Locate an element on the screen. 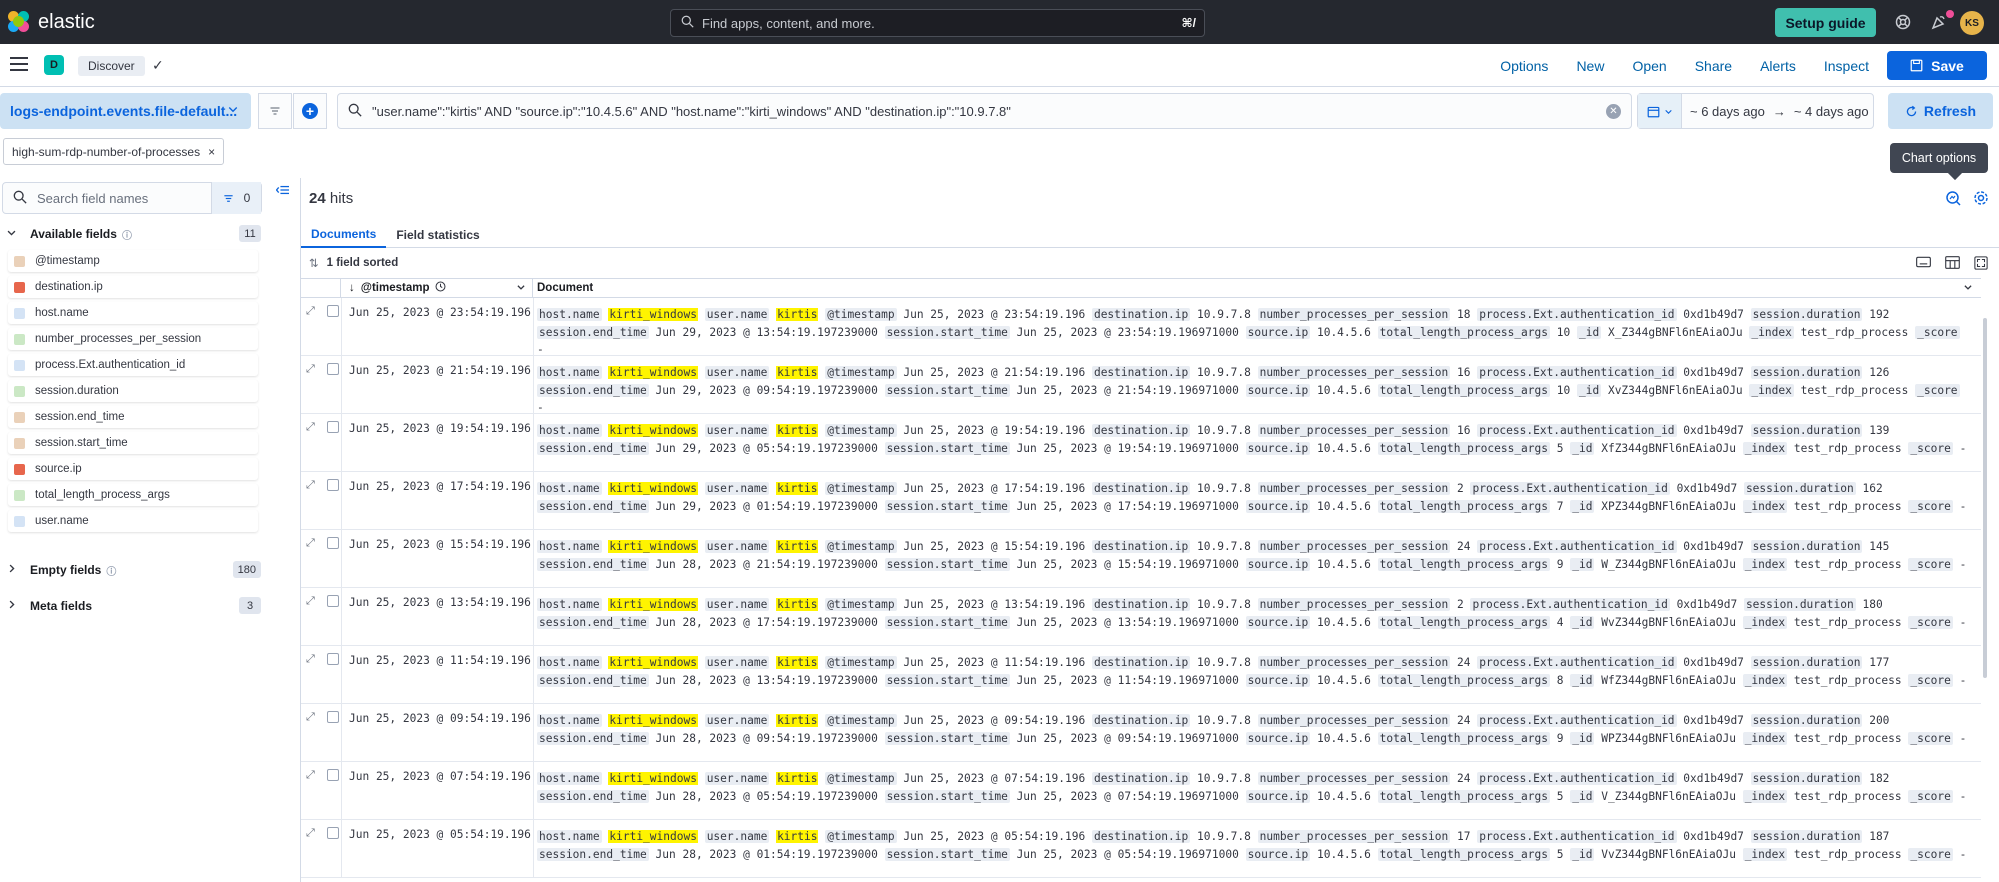  keyboard-icon is located at coordinates (1923, 264).